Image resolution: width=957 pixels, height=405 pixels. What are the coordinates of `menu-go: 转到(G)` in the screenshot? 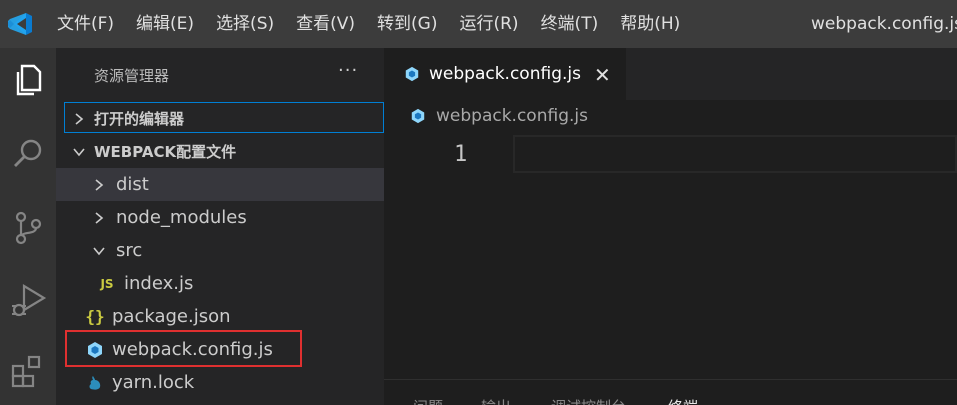 It's located at (407, 24).